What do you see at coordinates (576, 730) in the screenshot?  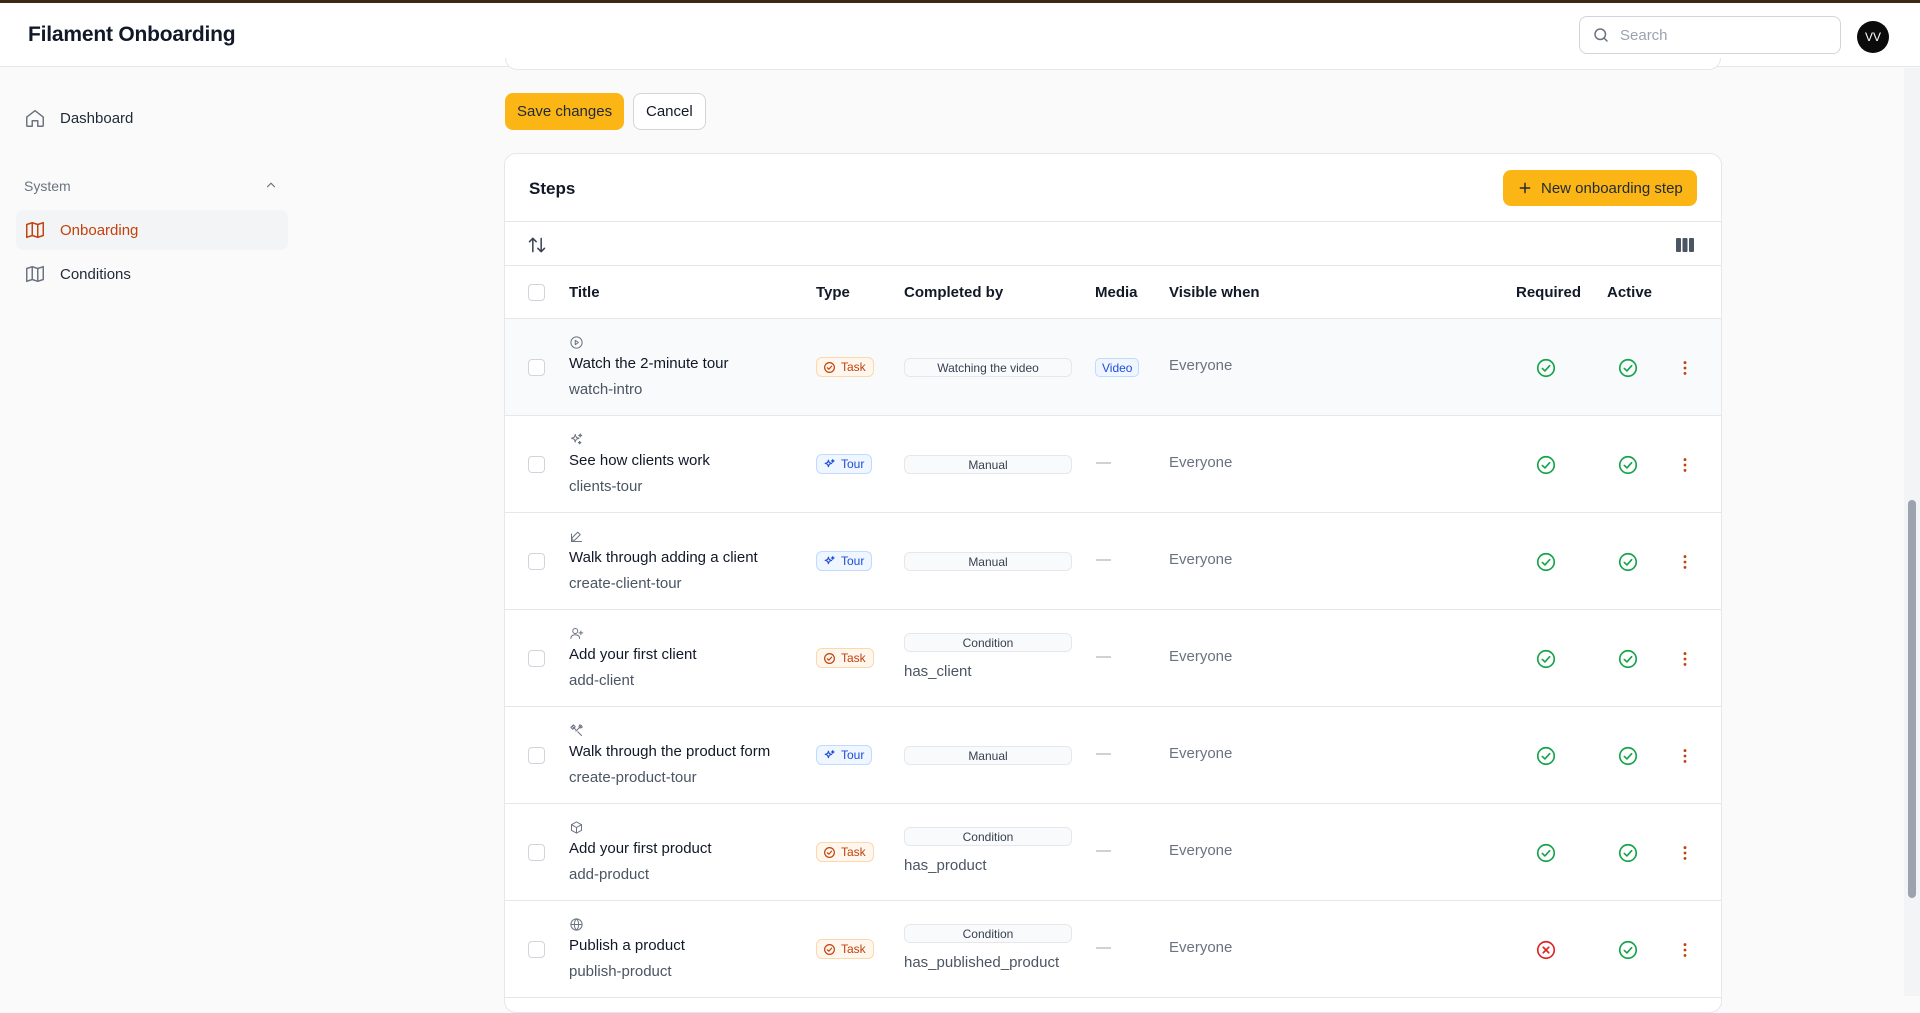 I see `wrench-screwdriver-icon` at bounding box center [576, 730].